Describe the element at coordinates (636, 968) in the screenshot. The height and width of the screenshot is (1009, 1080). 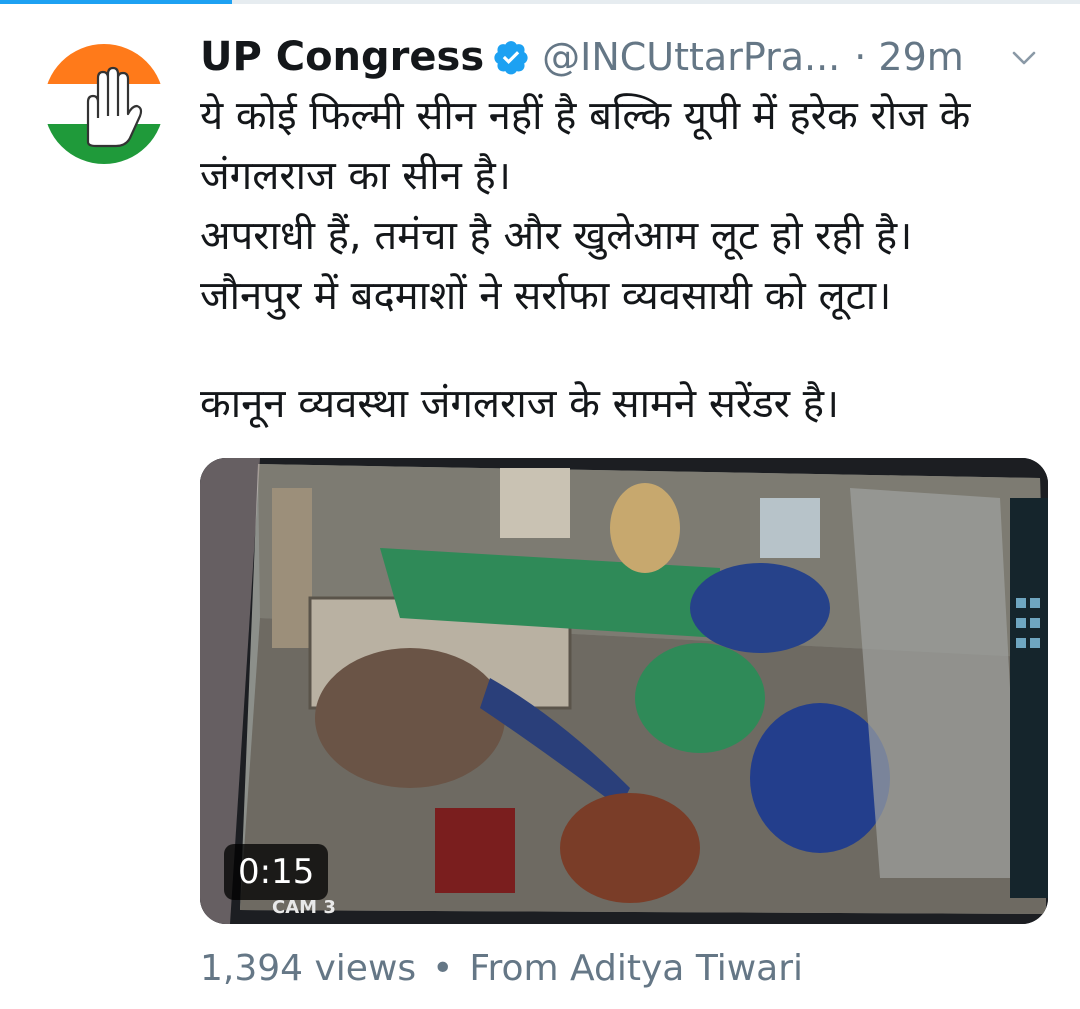
I see `video-source: From Aditya Tiwari` at that location.